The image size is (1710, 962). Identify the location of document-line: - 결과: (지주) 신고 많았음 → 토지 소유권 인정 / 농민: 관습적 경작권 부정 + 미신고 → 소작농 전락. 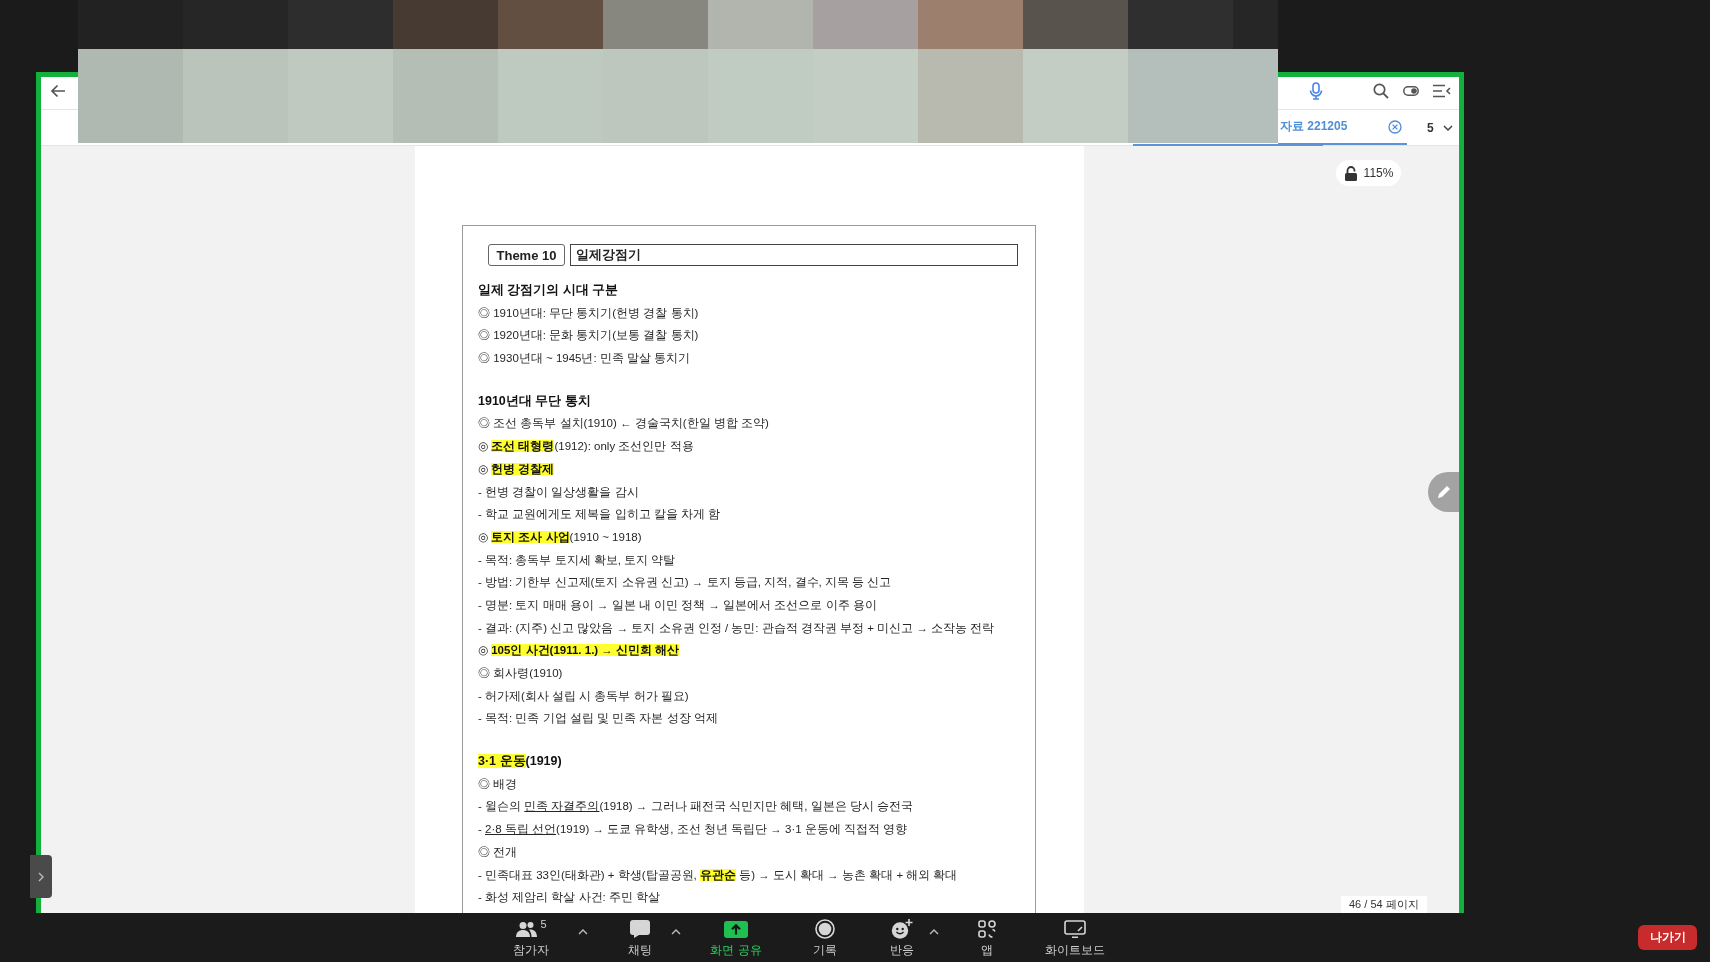
(736, 628).